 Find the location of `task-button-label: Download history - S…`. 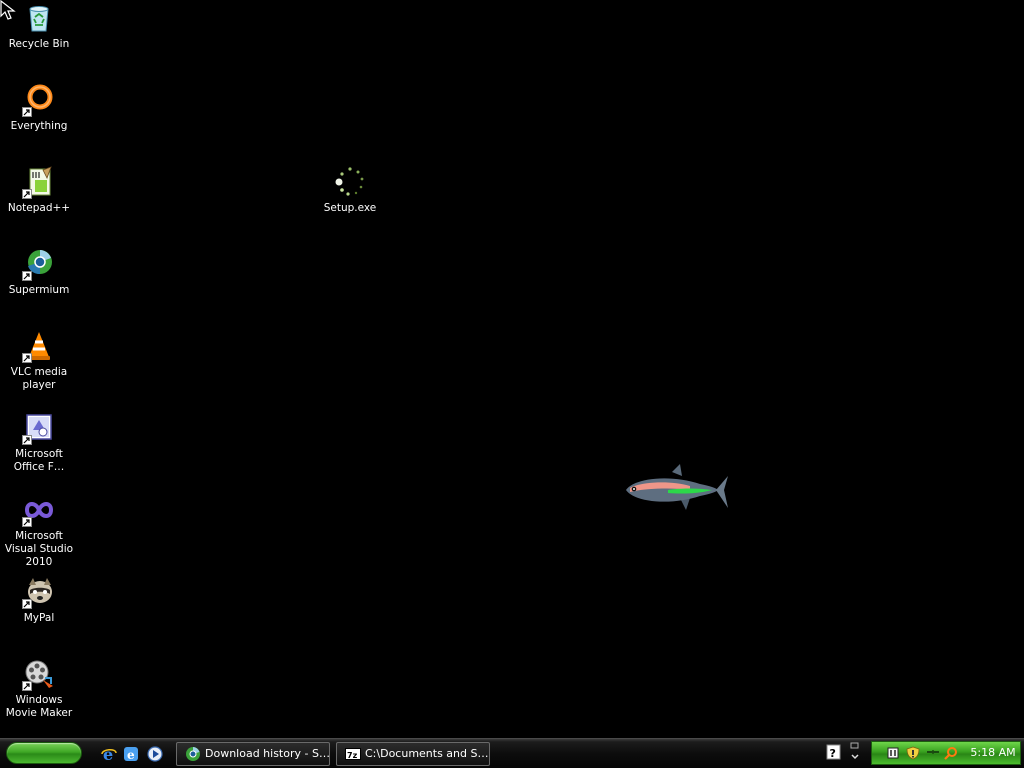

task-button-label: Download history - S… is located at coordinates (267, 753).